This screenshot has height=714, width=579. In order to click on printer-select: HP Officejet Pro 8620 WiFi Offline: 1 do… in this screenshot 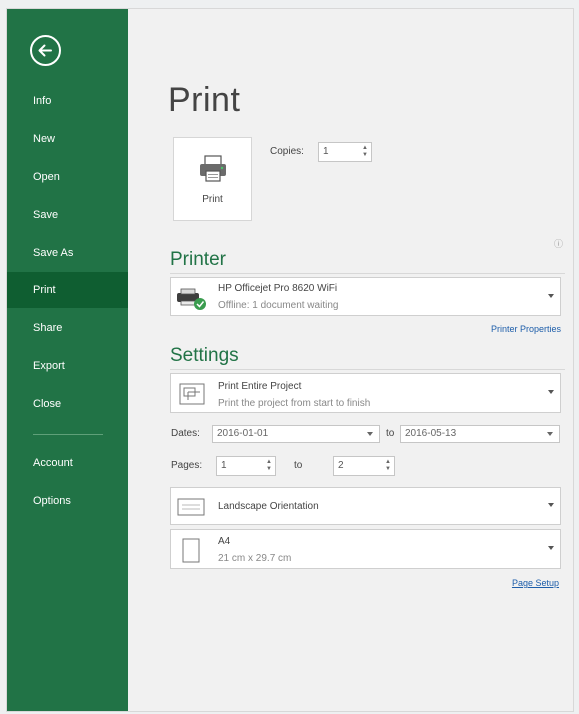, I will do `click(365, 296)`.